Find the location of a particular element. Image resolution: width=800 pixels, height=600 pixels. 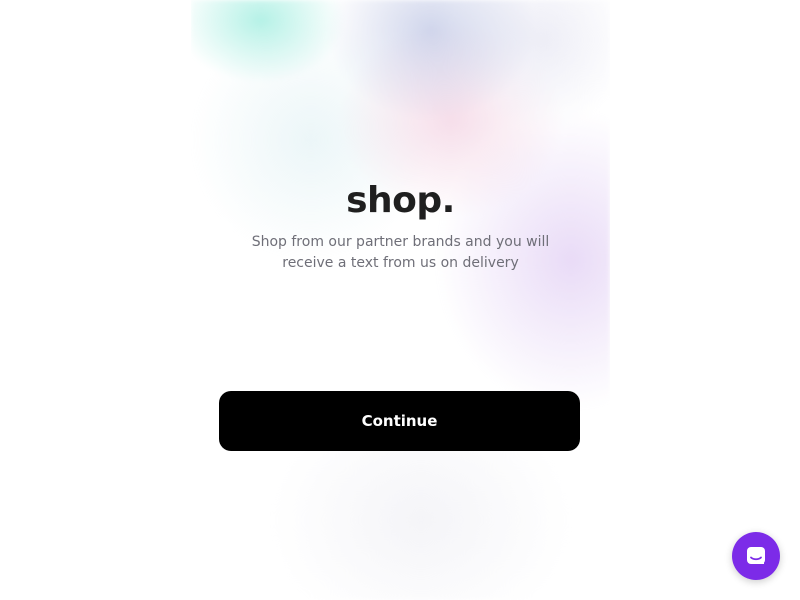

chat-icon is located at coordinates (756, 556).